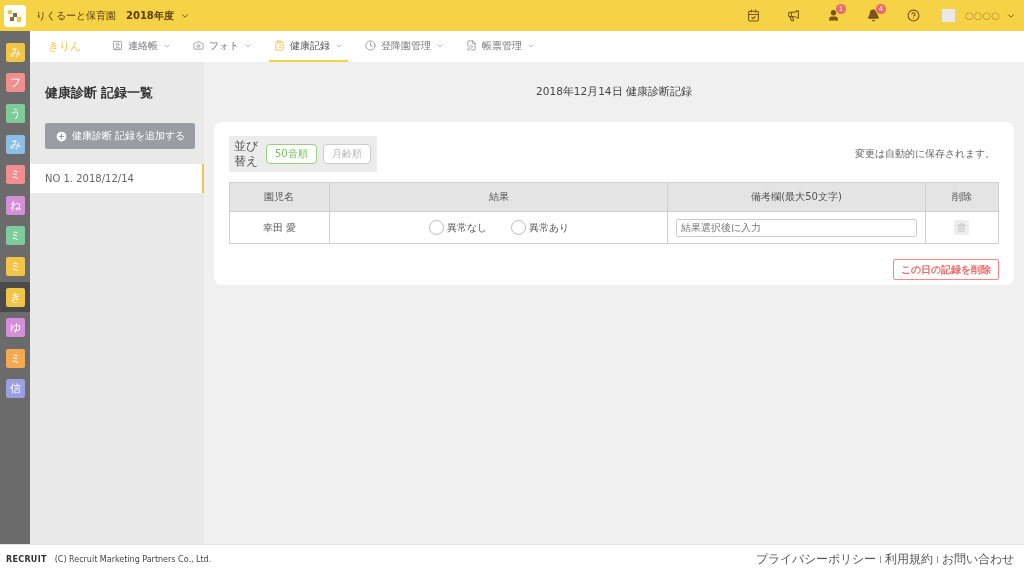  What do you see at coordinates (76, 15) in the screenshot?
I see `school-name: りくるーと保育園` at bounding box center [76, 15].